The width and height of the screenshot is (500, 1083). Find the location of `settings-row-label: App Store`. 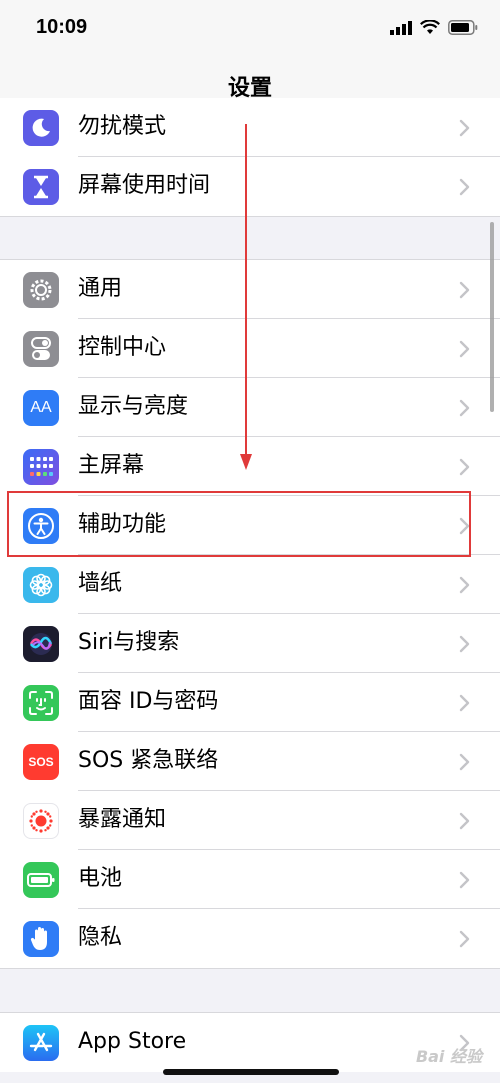

settings-row-label: App Store is located at coordinates (132, 1041).